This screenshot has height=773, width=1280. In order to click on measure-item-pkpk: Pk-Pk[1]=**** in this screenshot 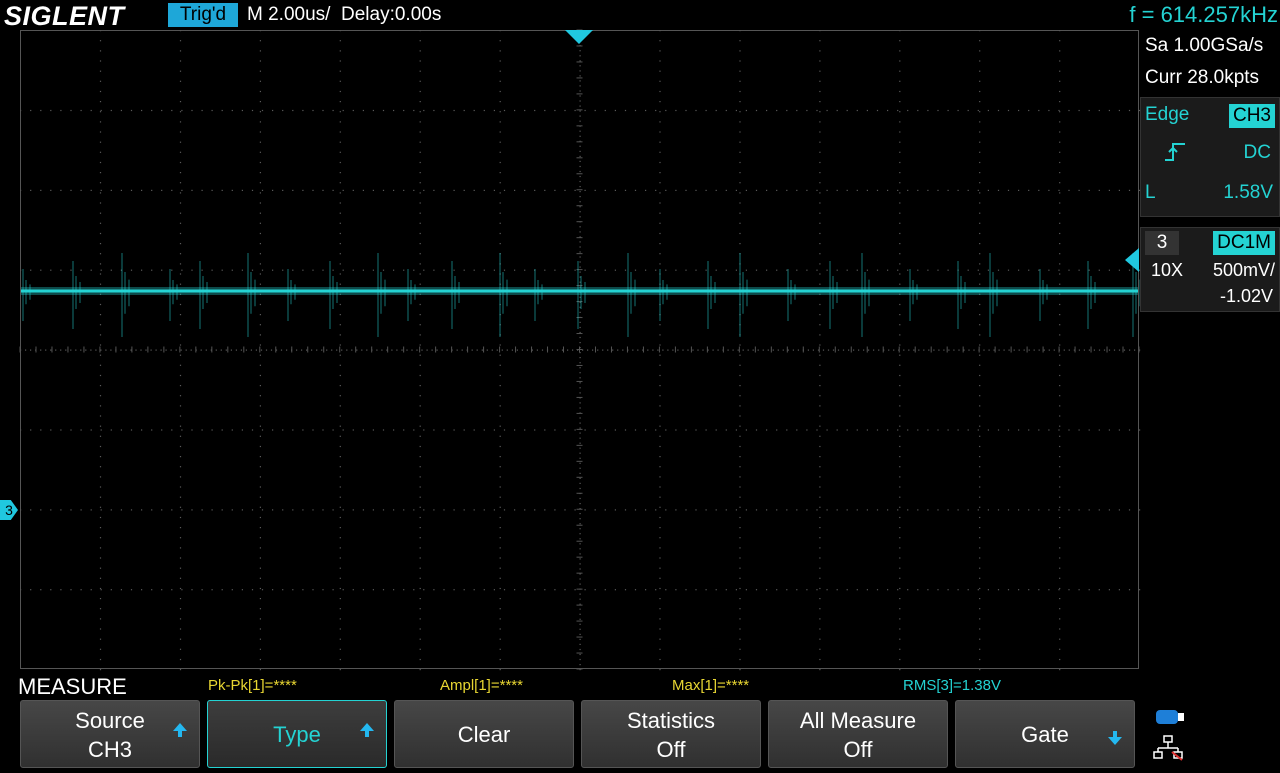, I will do `click(252, 685)`.